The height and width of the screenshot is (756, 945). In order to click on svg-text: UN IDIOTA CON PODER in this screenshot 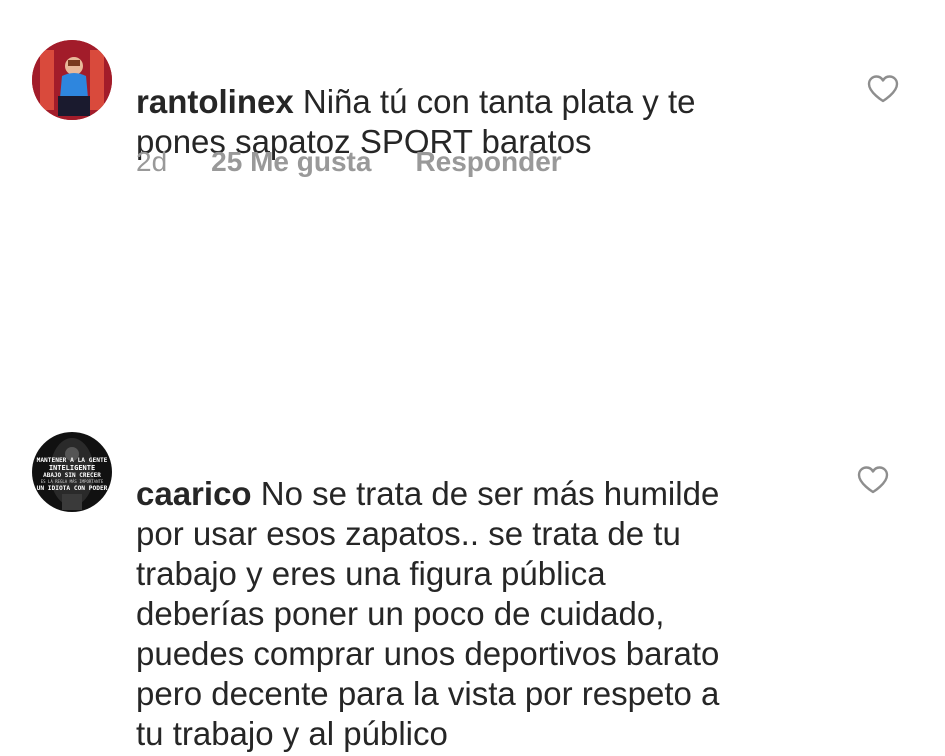, I will do `click(72, 488)`.